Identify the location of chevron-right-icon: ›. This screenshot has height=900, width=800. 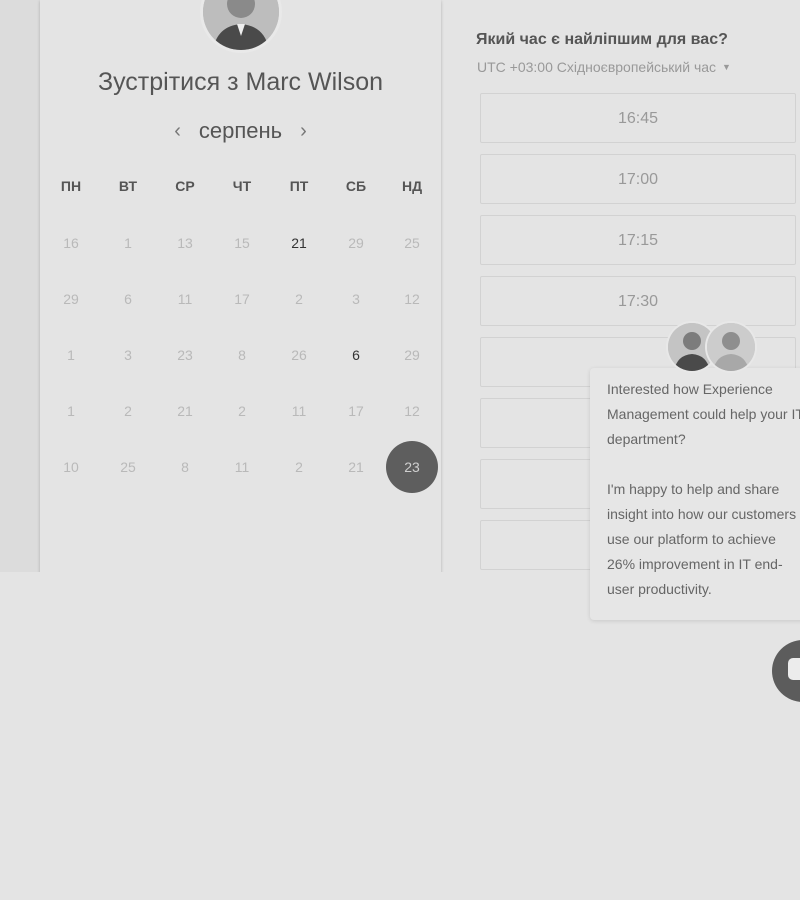
(303, 131).